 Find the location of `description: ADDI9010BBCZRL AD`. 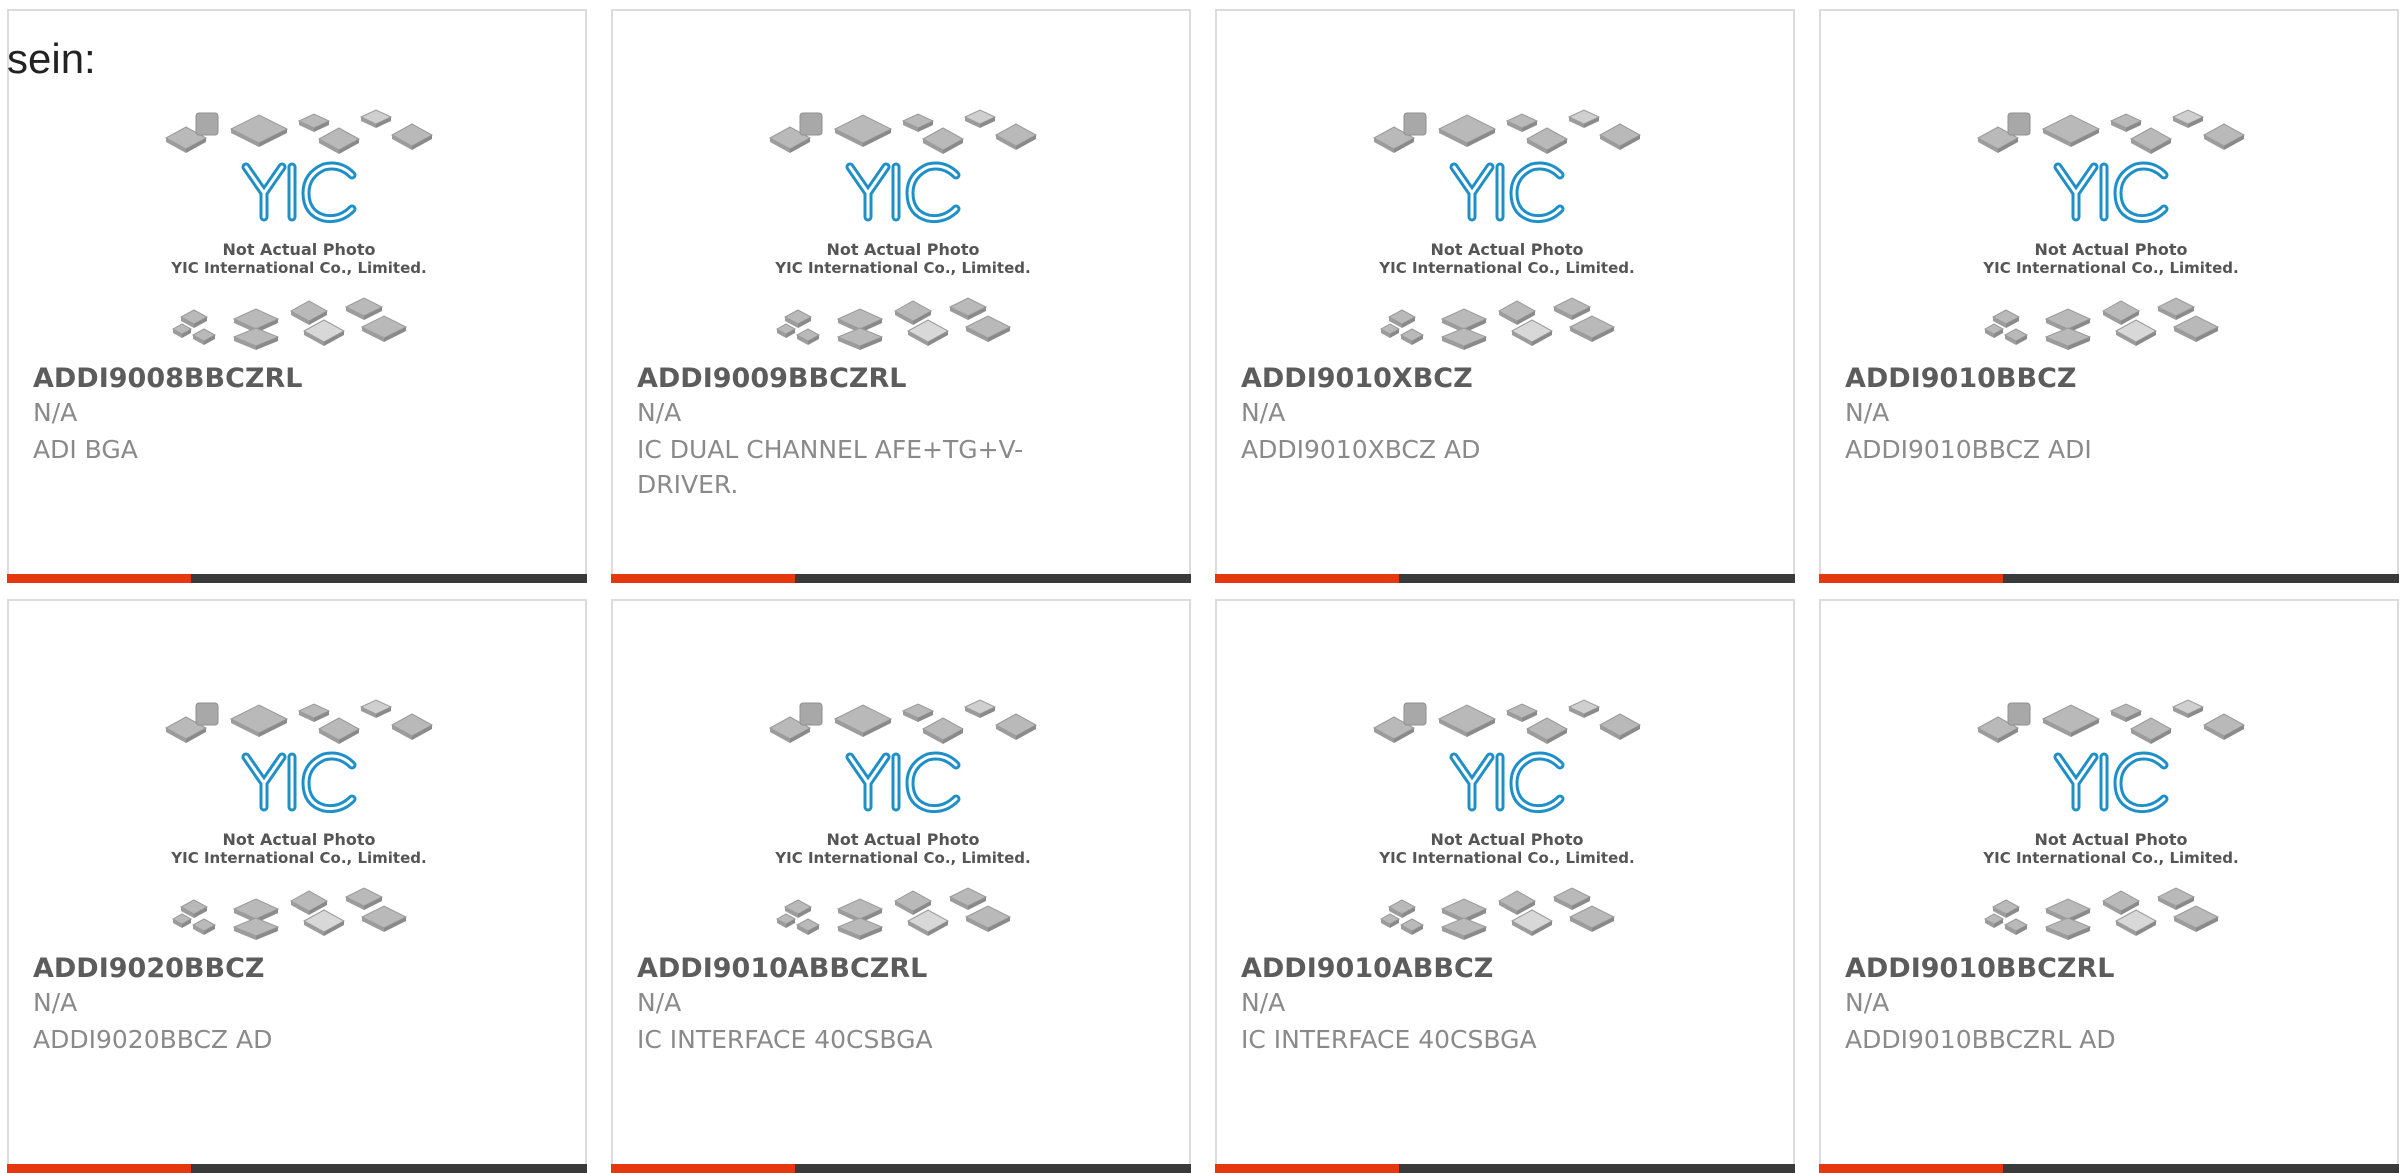

description: ADDI9010BBCZRL AD is located at coordinates (1980, 1039).